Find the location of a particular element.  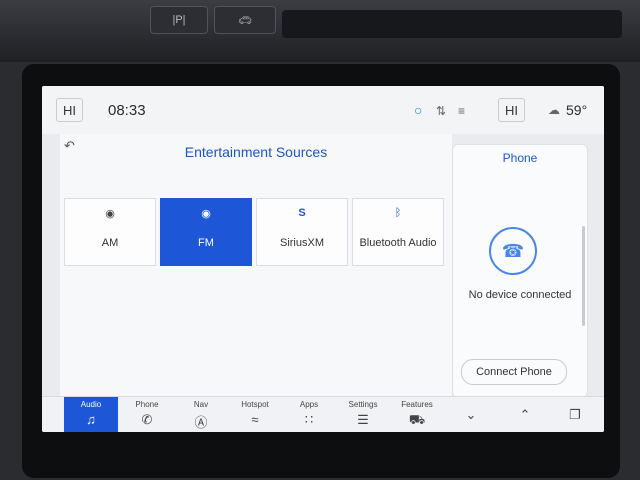

climate-left-button: HI is located at coordinates (69, 110).